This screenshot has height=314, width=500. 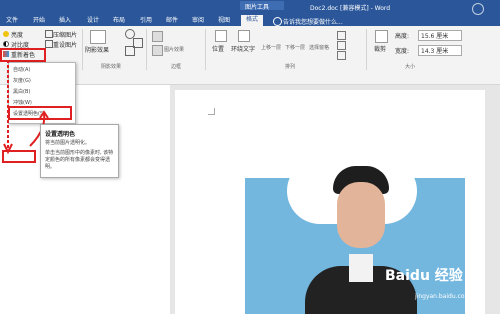 What do you see at coordinates (49, 44) in the screenshot?
I see `reset-icon` at bounding box center [49, 44].